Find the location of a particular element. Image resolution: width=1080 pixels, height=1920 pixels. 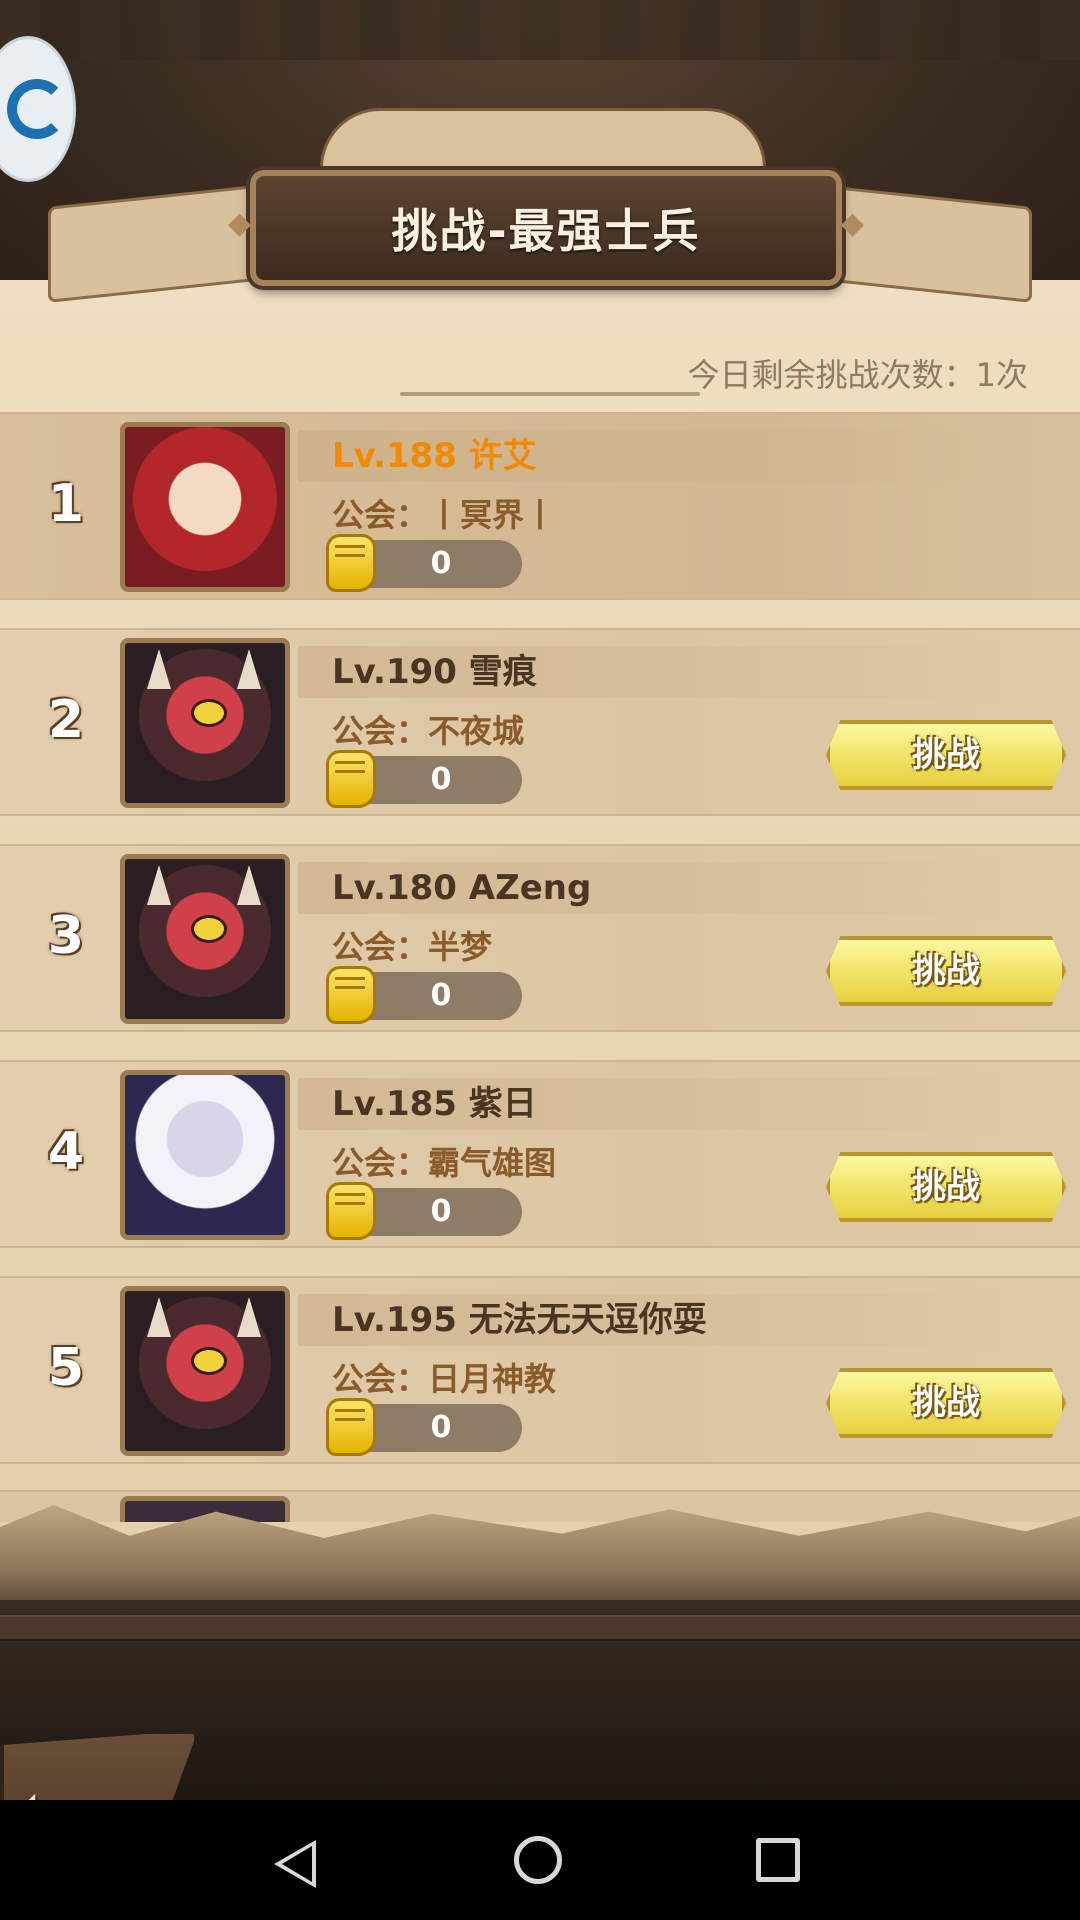

ranking-row-3: 3 Lv.180 AZeng 公会：半梦 0 挑战 is located at coordinates (540, 938).